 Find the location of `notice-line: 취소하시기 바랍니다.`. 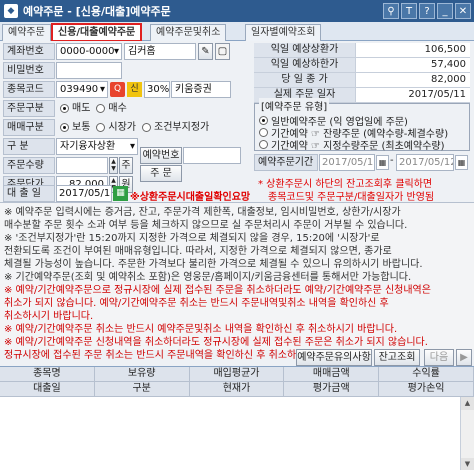

notice-line: 취소하시기 바랍니다. is located at coordinates (49, 316).